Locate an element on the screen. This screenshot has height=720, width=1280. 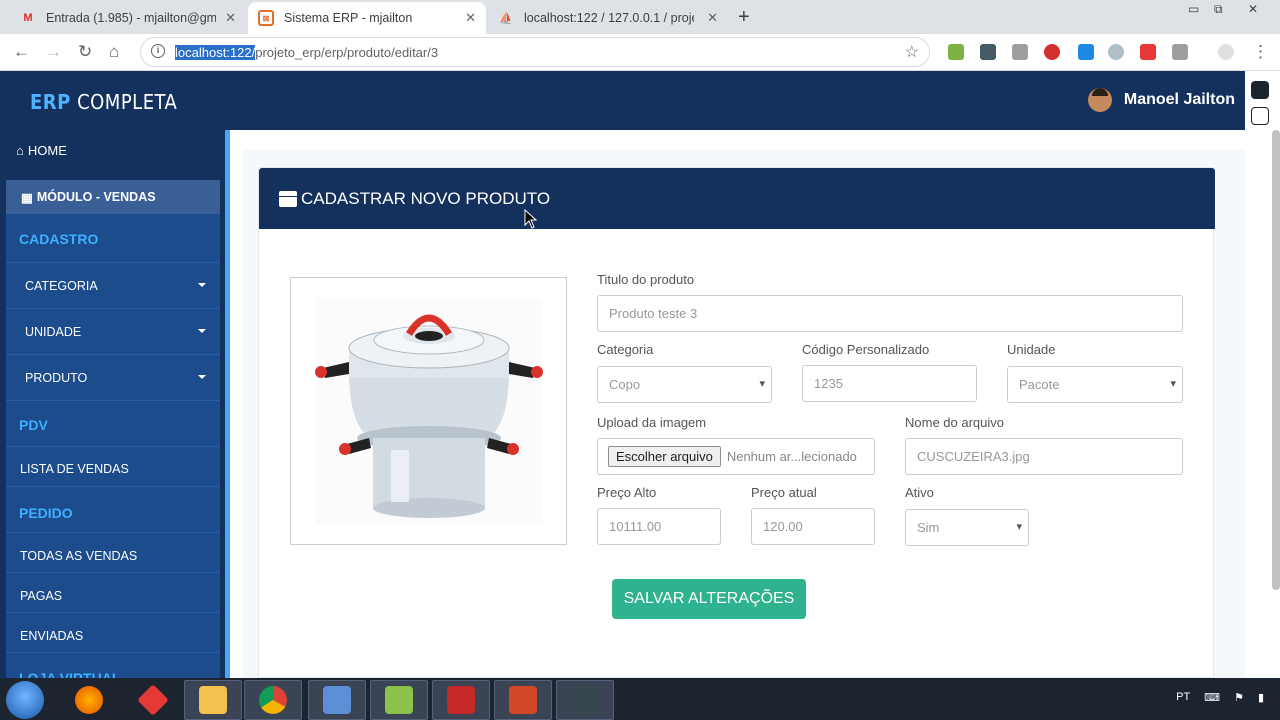
section-loja-virtual: LOJA VIRTUAL is located at coordinates (70, 674).